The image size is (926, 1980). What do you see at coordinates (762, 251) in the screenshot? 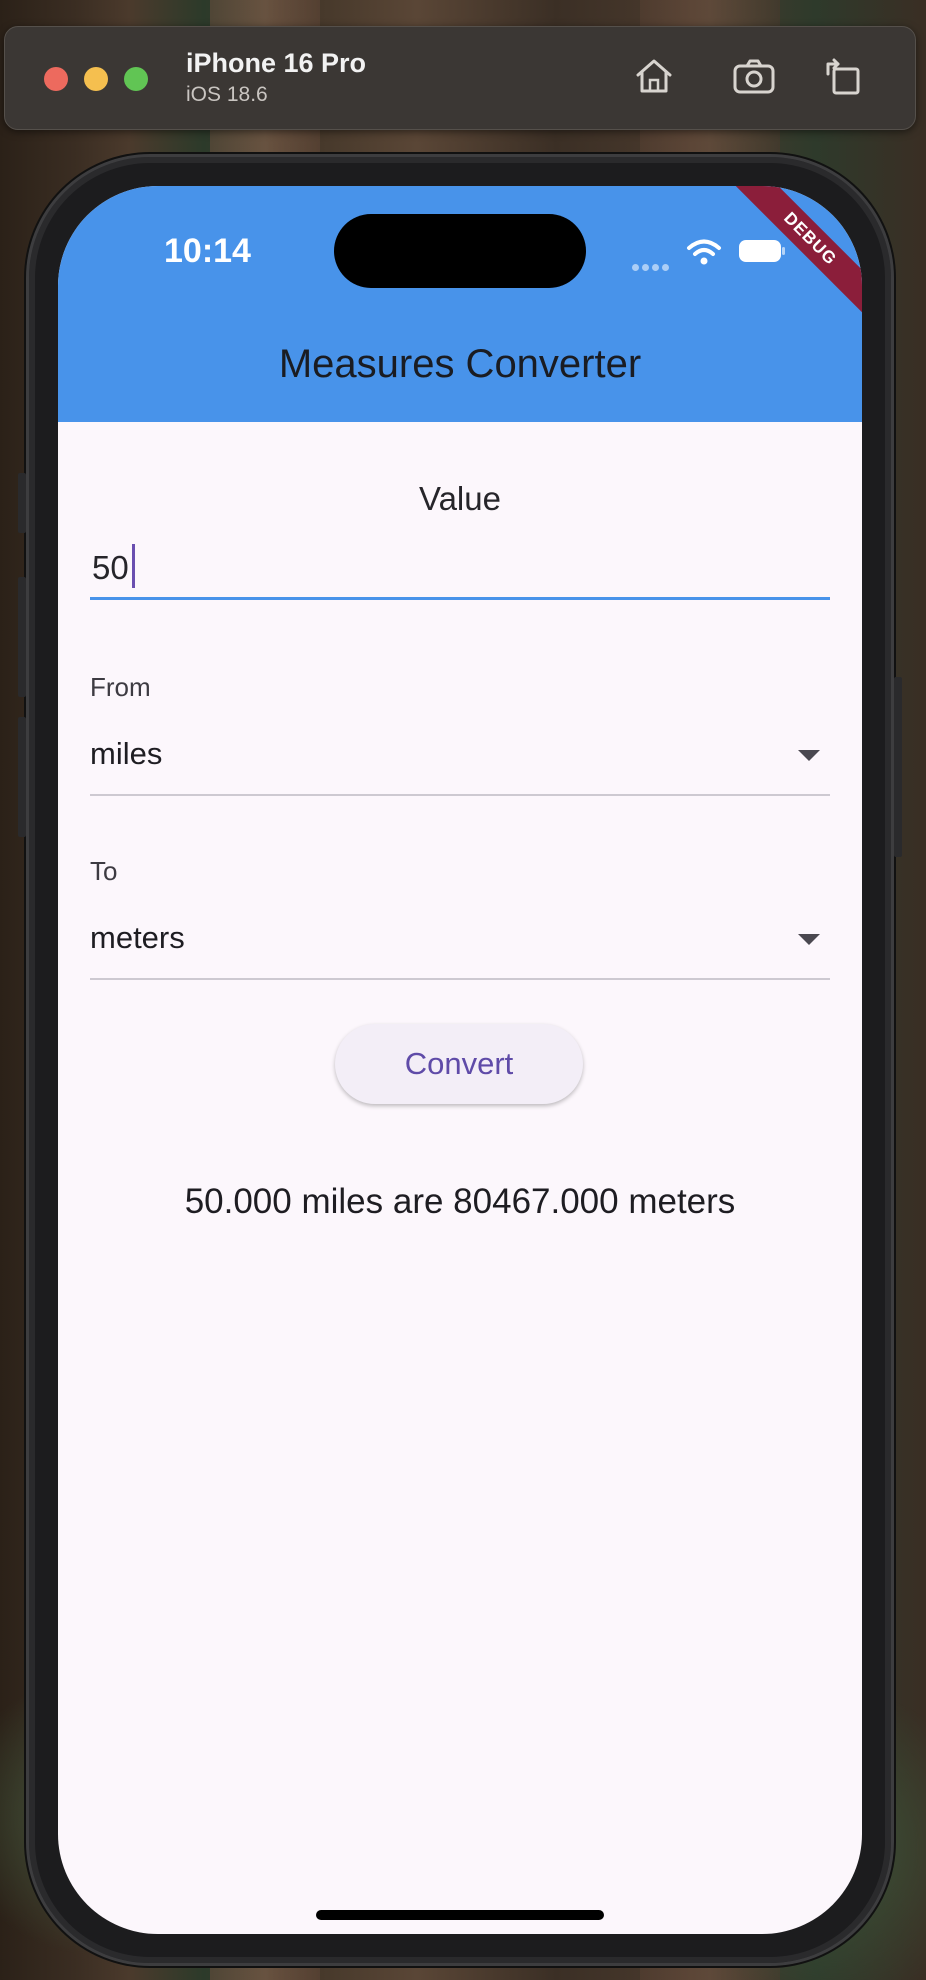
I see `battery-icon` at bounding box center [762, 251].